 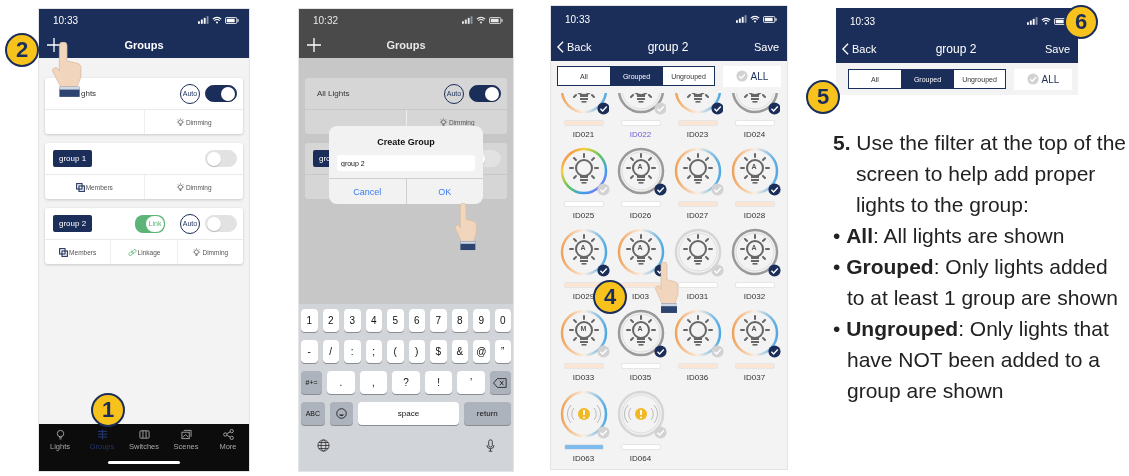 What do you see at coordinates (309, 320) in the screenshot?
I see `keyboard-key: 1` at bounding box center [309, 320].